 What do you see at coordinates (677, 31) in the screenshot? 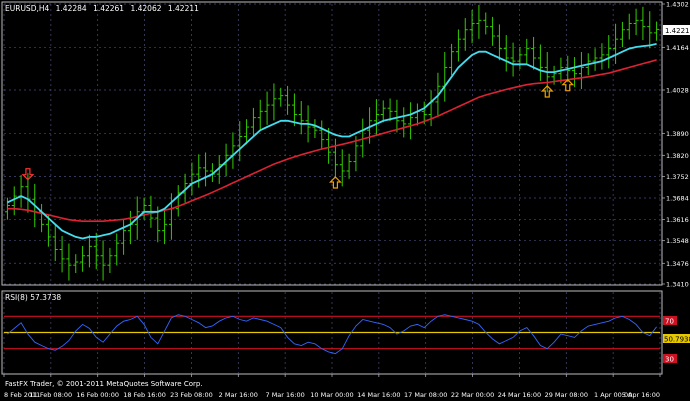
I see `current-price-label: 1.42211` at bounding box center [677, 31].